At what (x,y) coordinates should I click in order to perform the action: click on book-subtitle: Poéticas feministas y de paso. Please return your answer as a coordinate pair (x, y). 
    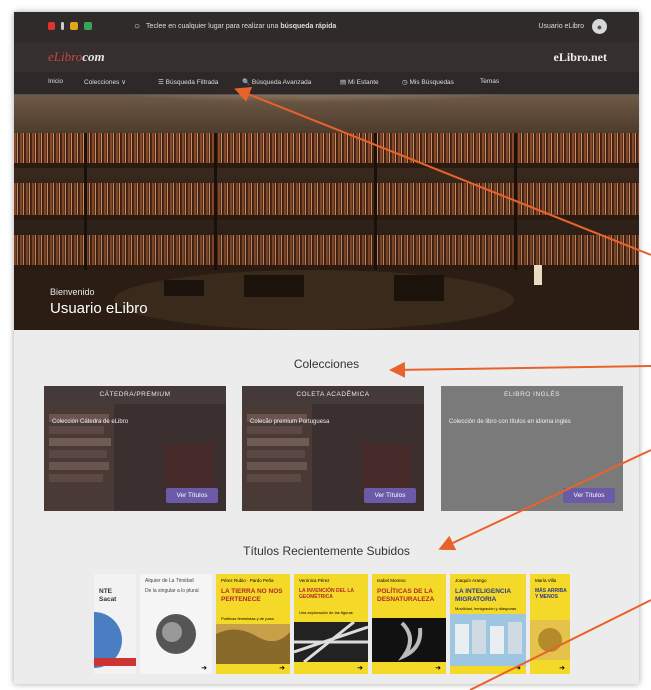
    Looking at the image, I should click on (247, 618).